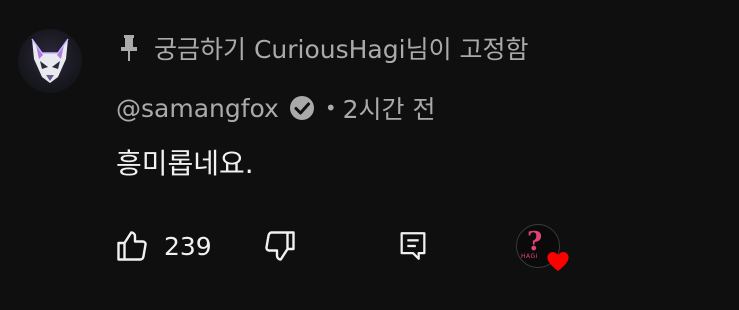  What do you see at coordinates (188, 246) in the screenshot?
I see `like-count: 239` at bounding box center [188, 246].